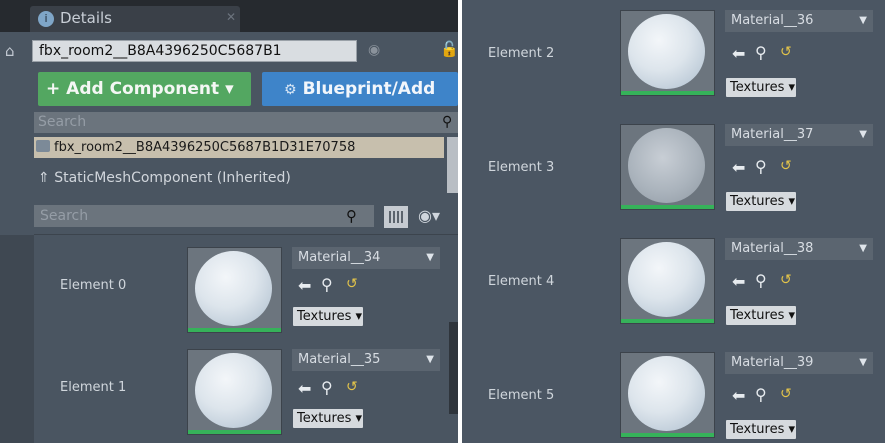 This screenshot has height=443, width=885. What do you see at coordinates (521, 53) in the screenshot?
I see `element-label: Element 2` at bounding box center [521, 53].